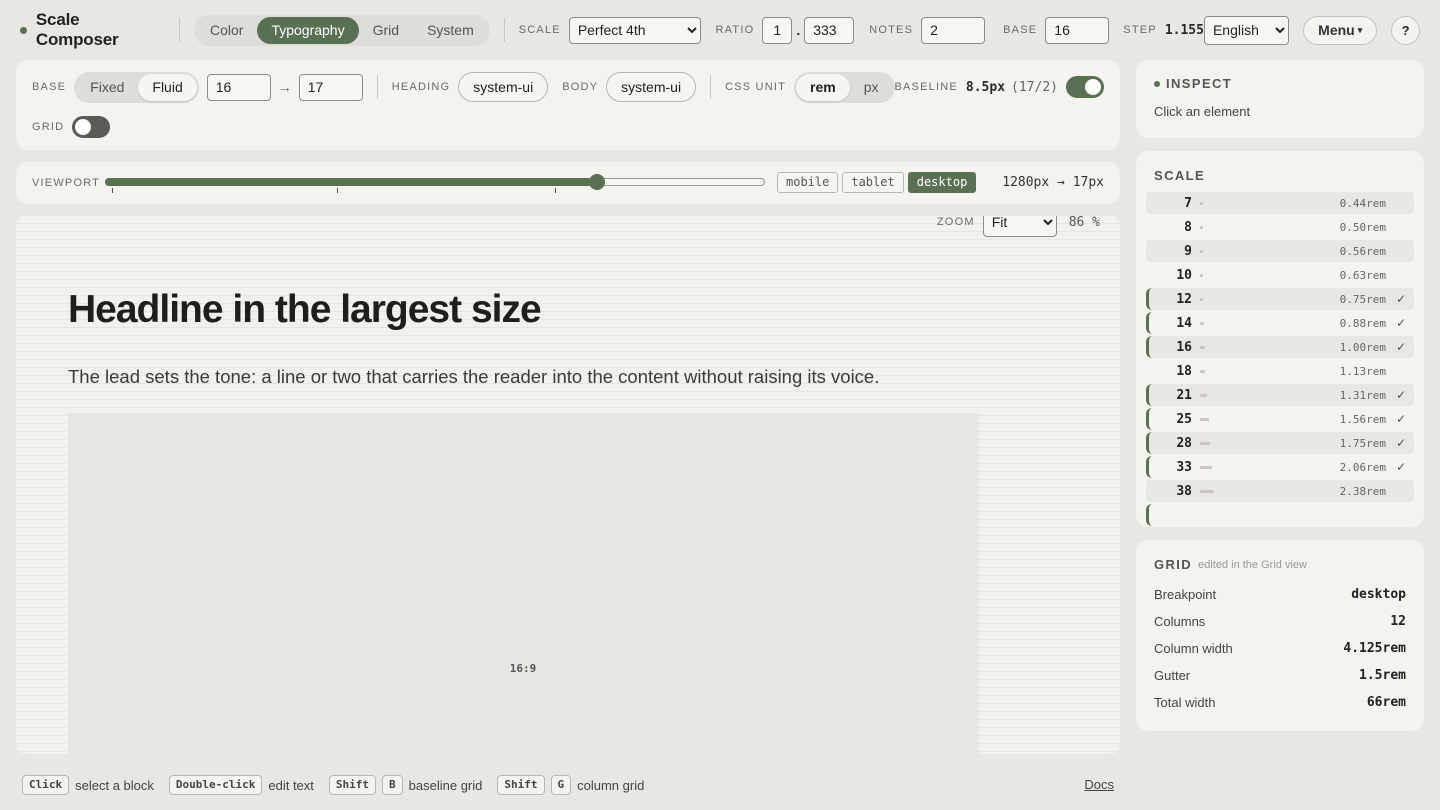 Image resolution: width=1440 pixels, height=810 pixels. What do you see at coordinates (1280, 227) in the screenshot?
I see `scale-step-row: 8 0.50rem` at bounding box center [1280, 227].